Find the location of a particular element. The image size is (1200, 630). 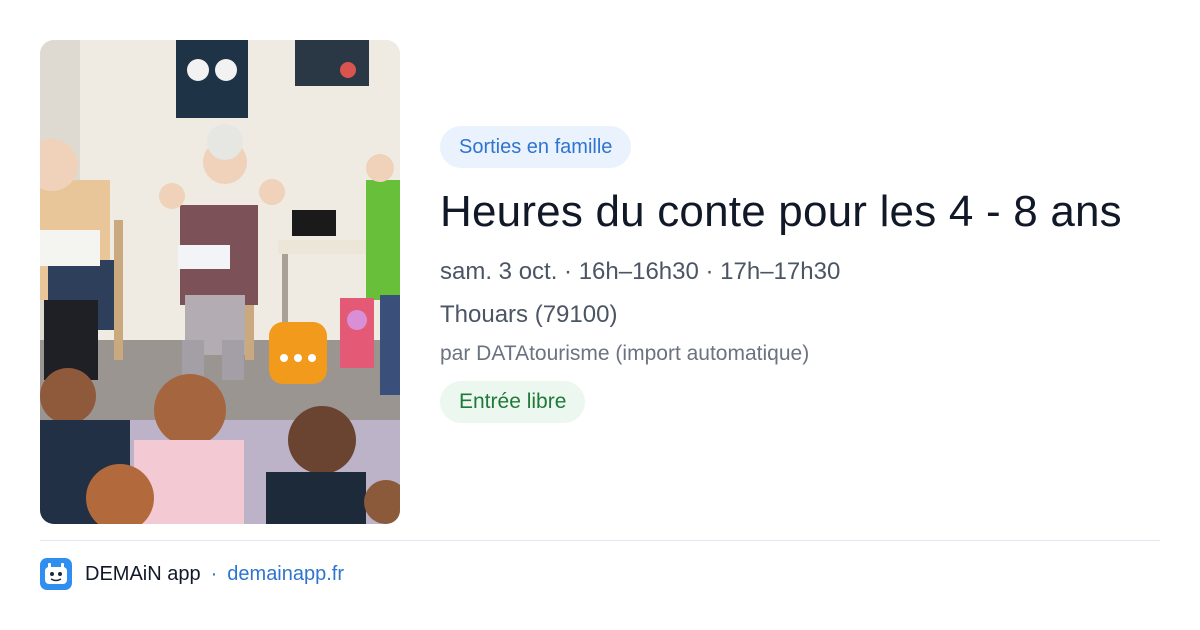

event-dates: sam. 3 oct. · 16h–16h30 · 17h–17h30 is located at coordinates (640, 271).